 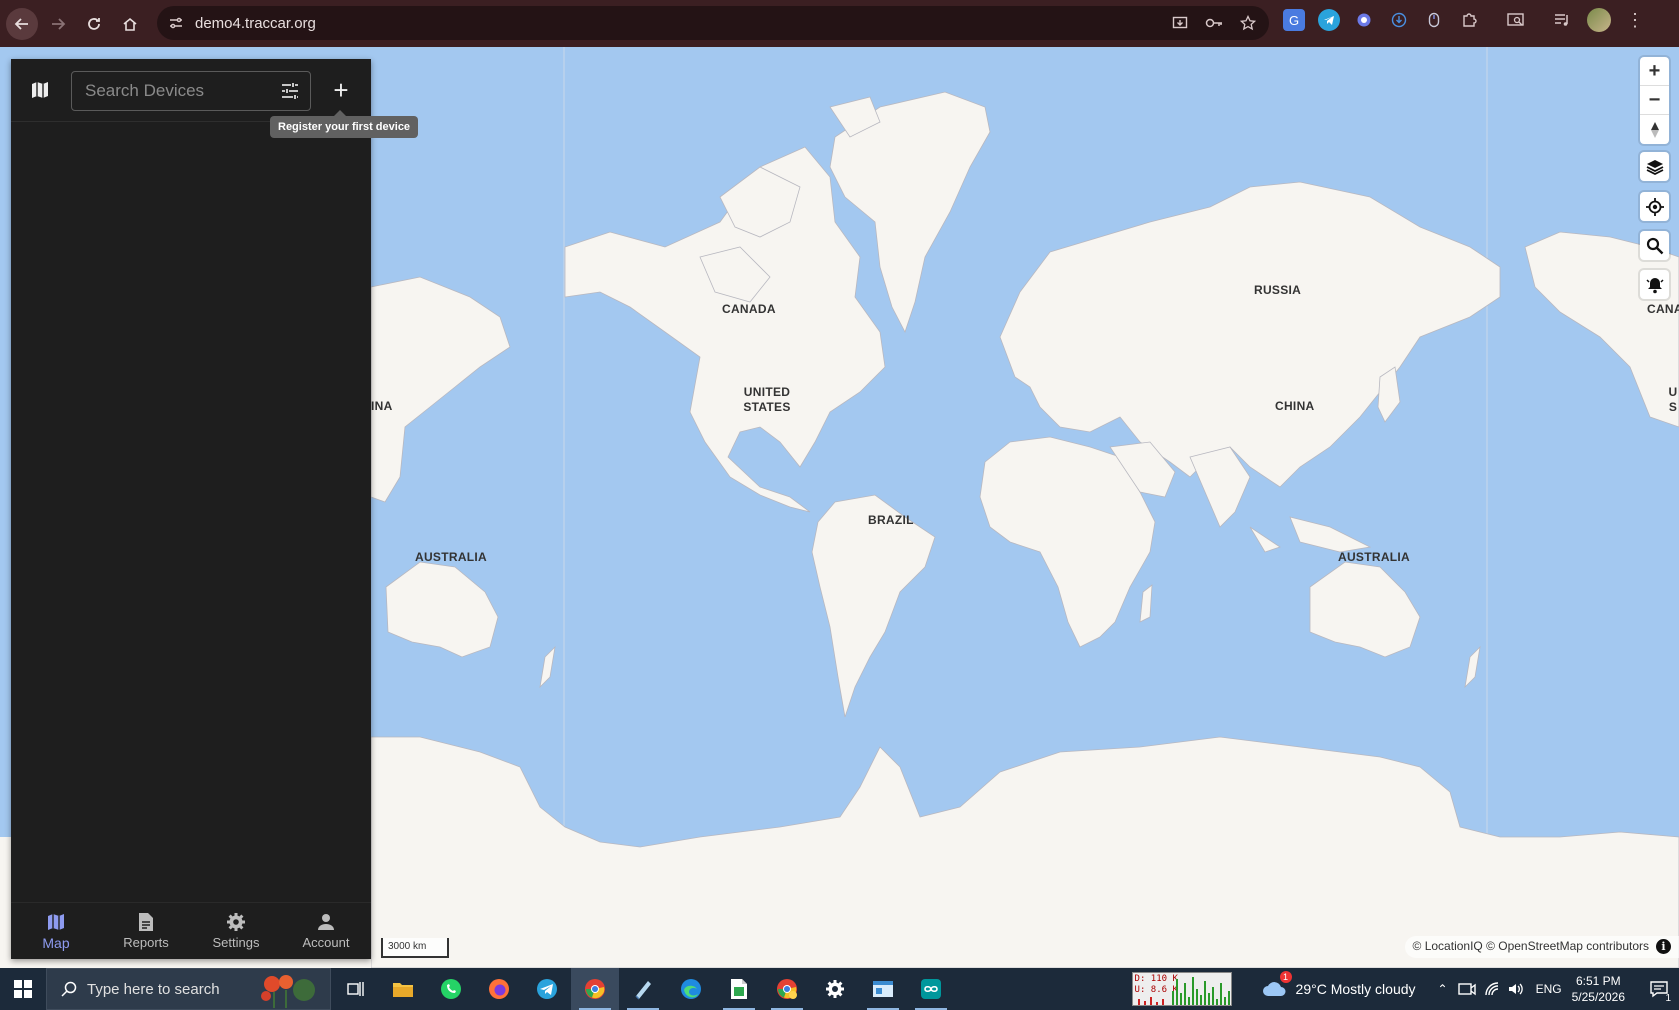 What do you see at coordinates (931, 989) in the screenshot?
I see `arduino-app` at bounding box center [931, 989].